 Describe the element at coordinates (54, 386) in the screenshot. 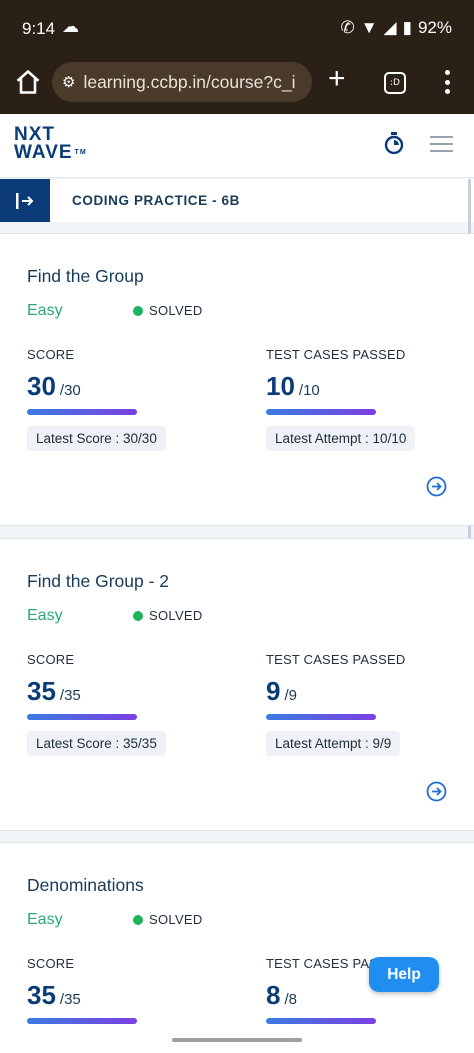

I see `score-value: 30/30` at that location.